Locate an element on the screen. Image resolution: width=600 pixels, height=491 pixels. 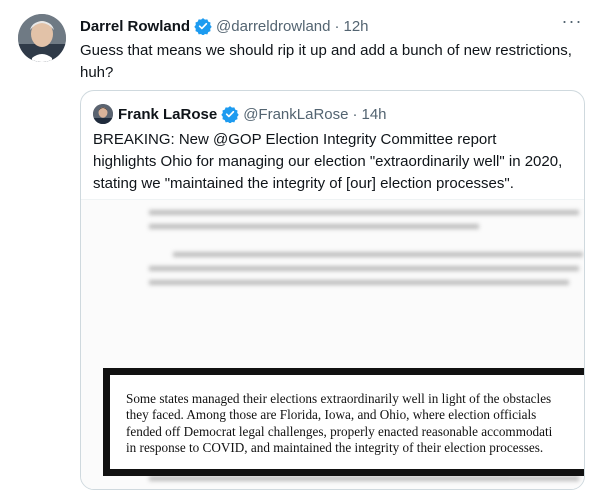
timestamp: 12h is located at coordinates (355, 26).